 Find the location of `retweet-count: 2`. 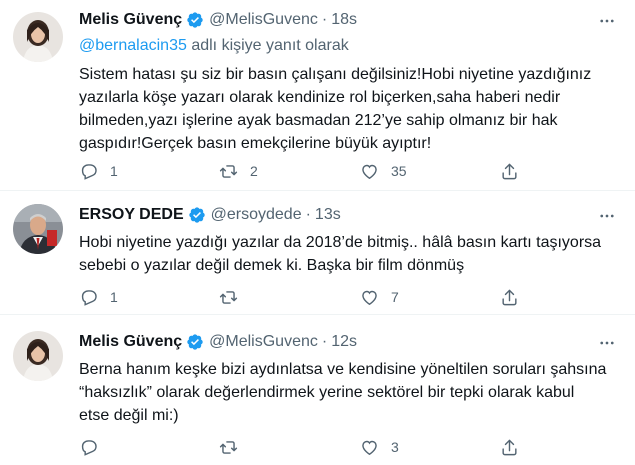

retweet-count: 2 is located at coordinates (254, 171).